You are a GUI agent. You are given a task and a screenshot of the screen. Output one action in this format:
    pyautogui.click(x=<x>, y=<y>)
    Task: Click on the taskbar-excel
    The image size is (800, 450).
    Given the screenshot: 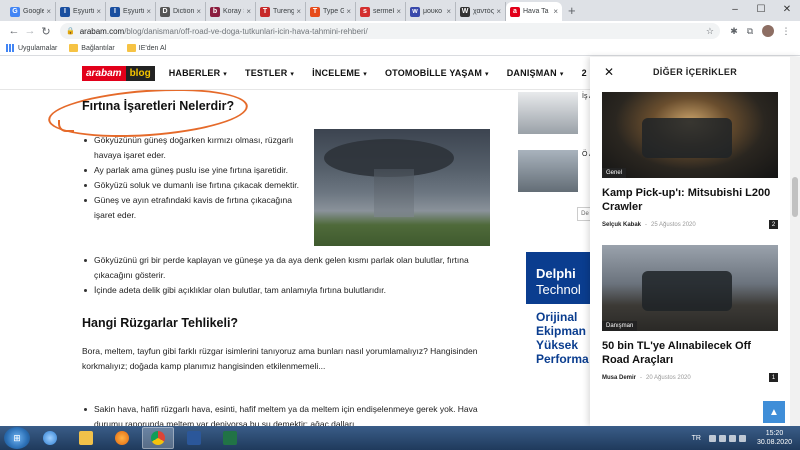 What is the action you would take?
    pyautogui.click(x=230, y=438)
    